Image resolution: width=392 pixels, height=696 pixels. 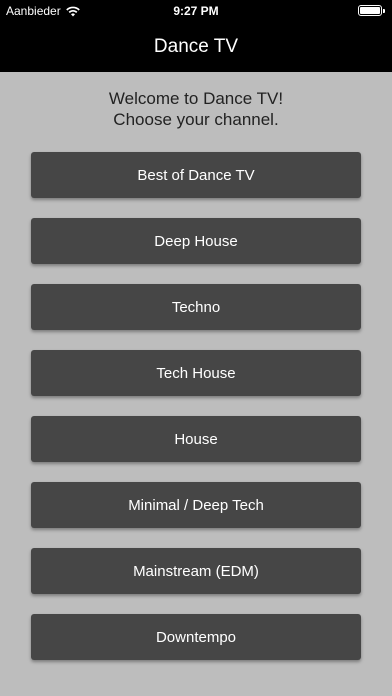 I want to click on channel-button-house: House, so click(x=196, y=439).